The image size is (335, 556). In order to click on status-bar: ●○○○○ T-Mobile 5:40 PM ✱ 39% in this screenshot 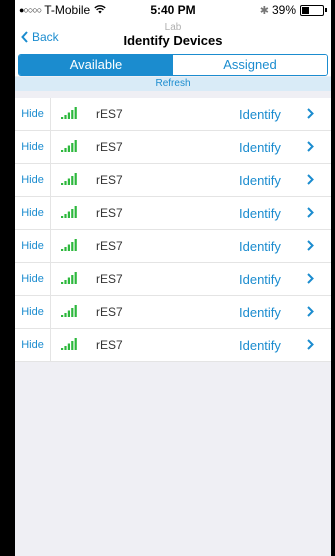, I will do `click(173, 10)`.